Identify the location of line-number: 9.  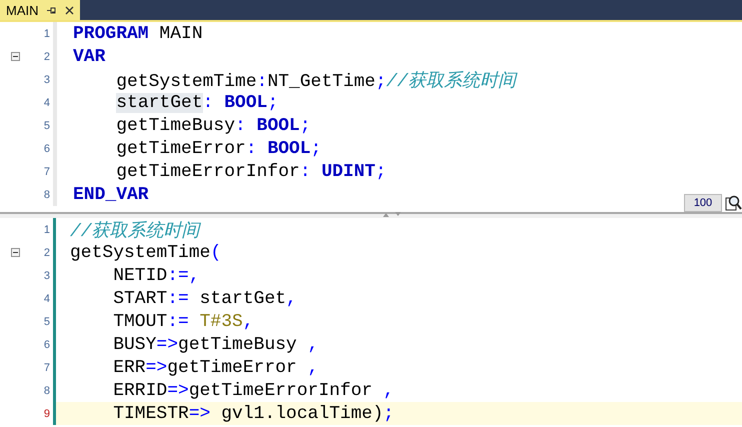
(46, 414).